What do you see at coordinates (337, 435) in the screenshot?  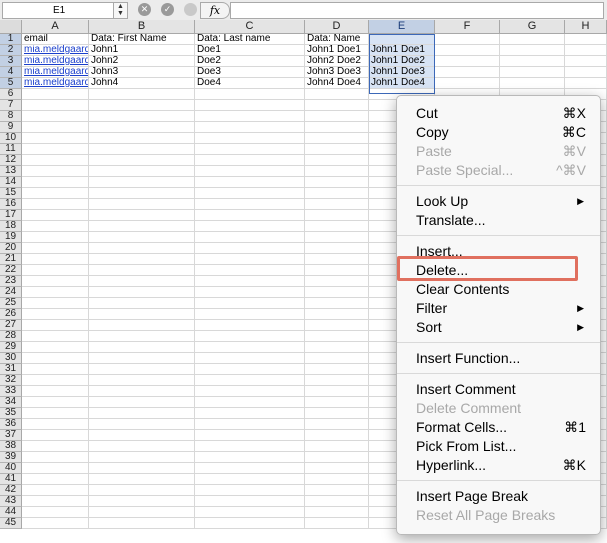 I see `cell-d37` at bounding box center [337, 435].